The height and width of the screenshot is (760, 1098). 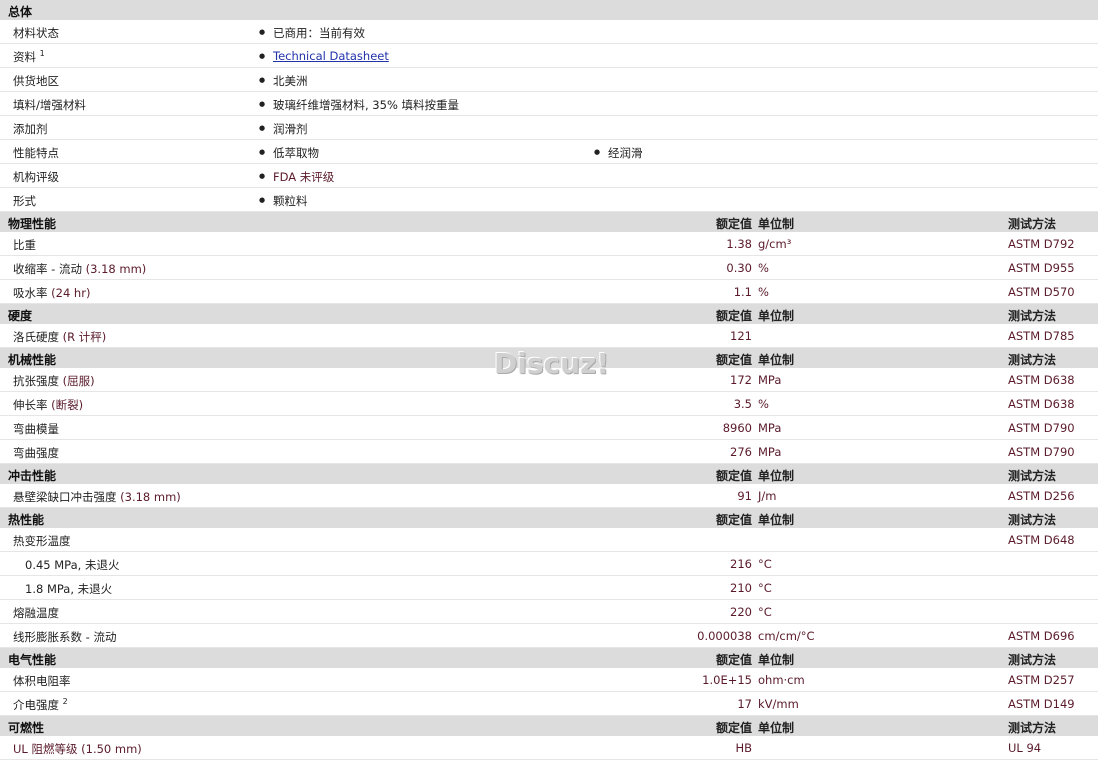 What do you see at coordinates (97, 497) in the screenshot?
I see `property-label: 悬壁梁缺口冲击强度 (3.18 mm)` at bounding box center [97, 497].